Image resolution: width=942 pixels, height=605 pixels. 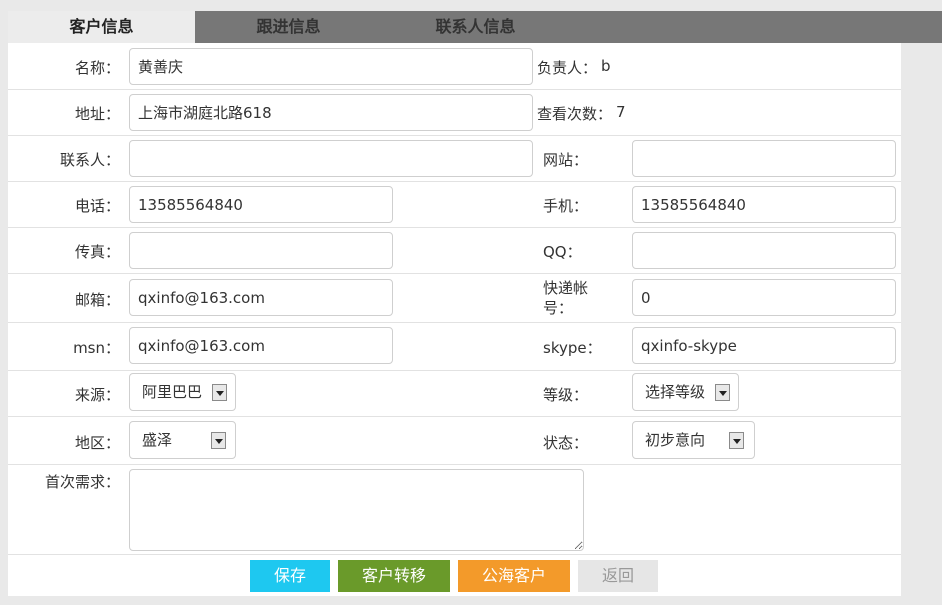 I want to click on mobile-label: 手机：, so click(x=566, y=206).